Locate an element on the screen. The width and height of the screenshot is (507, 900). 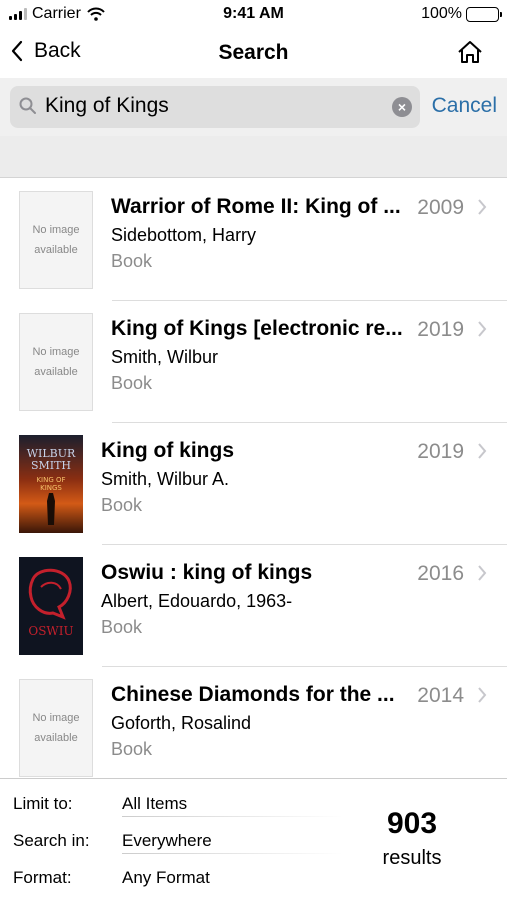
section-header is located at coordinates (253, 157).